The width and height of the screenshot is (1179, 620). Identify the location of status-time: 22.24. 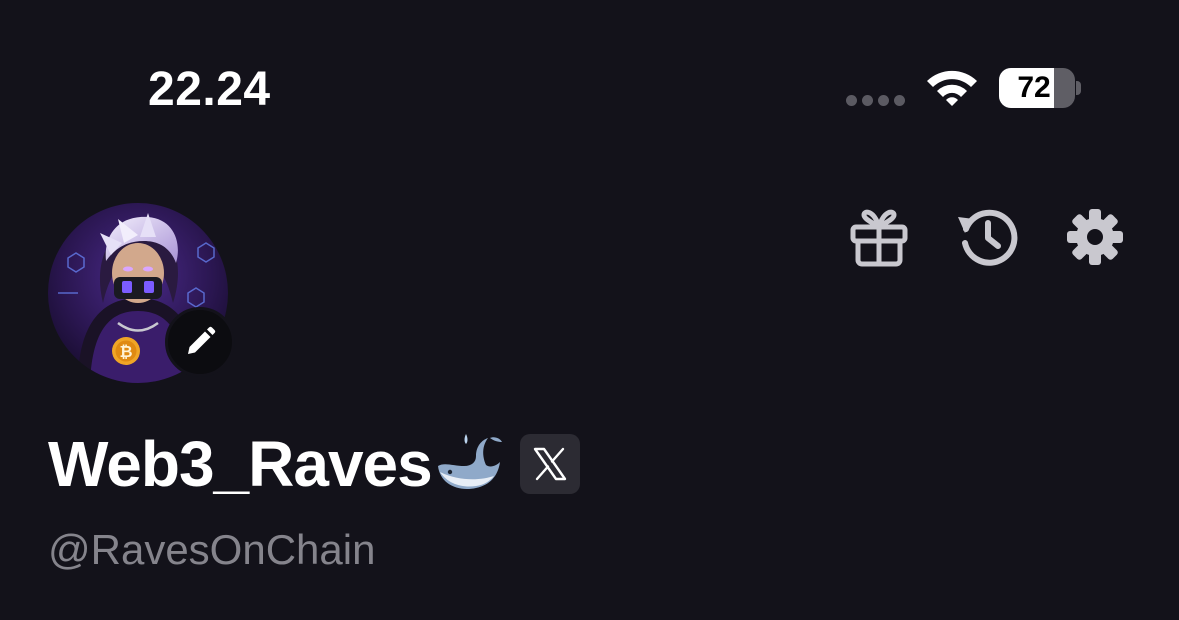
(209, 89).